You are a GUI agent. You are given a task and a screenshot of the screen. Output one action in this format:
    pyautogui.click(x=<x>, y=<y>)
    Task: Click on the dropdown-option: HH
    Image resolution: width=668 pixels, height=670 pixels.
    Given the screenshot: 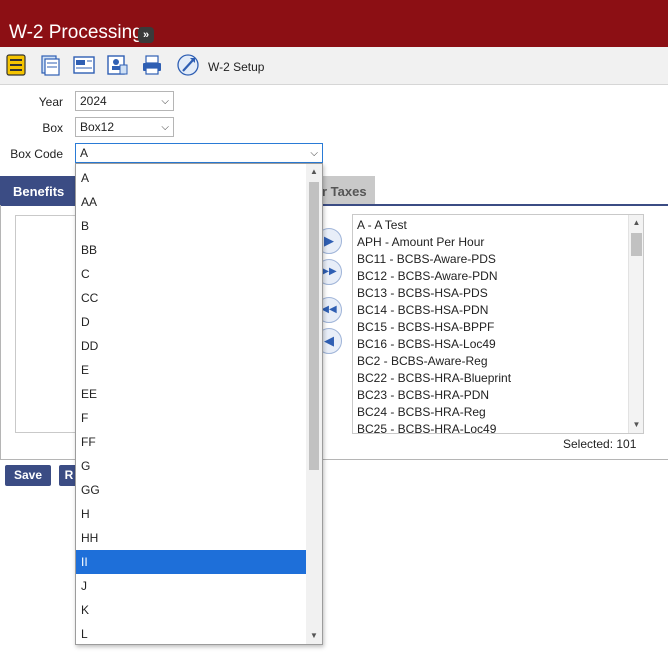 What is the action you would take?
    pyautogui.click(x=191, y=538)
    